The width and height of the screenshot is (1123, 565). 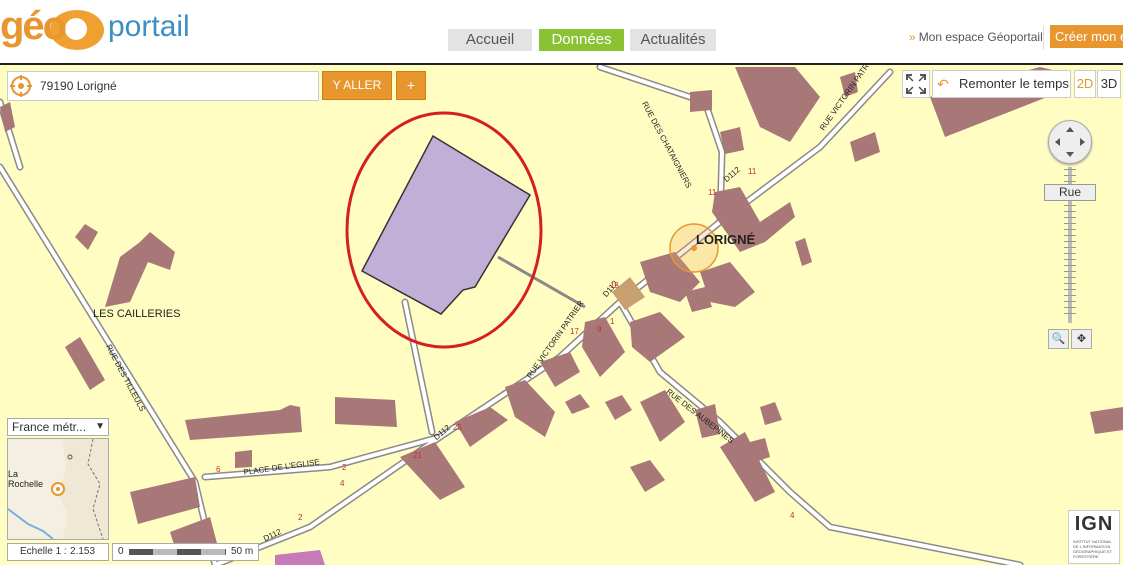 I want to click on fullscreen-icon, so click(x=916, y=84).